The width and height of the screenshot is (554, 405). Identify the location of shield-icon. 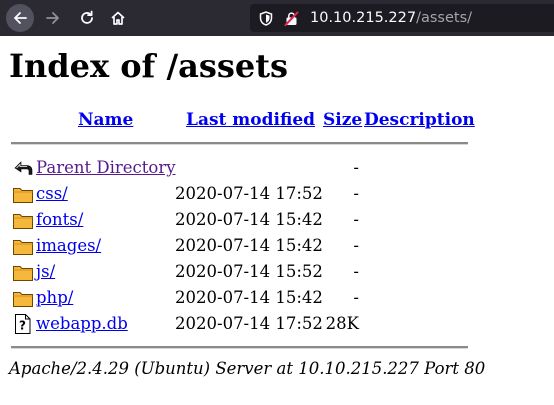
(266, 18).